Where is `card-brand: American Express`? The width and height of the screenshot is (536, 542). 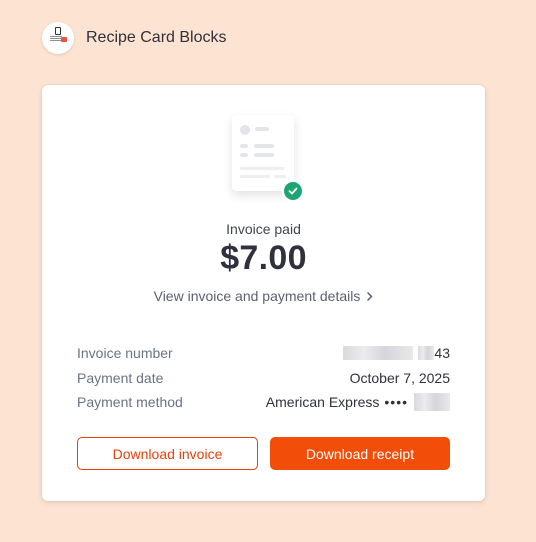
card-brand: American Express is located at coordinates (322, 402).